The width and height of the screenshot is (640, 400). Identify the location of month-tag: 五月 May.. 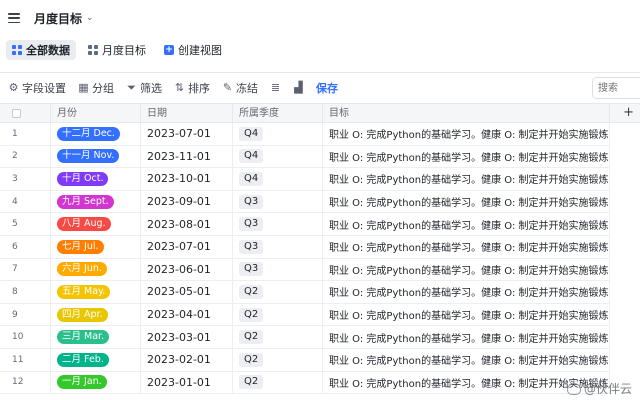
(84, 291).